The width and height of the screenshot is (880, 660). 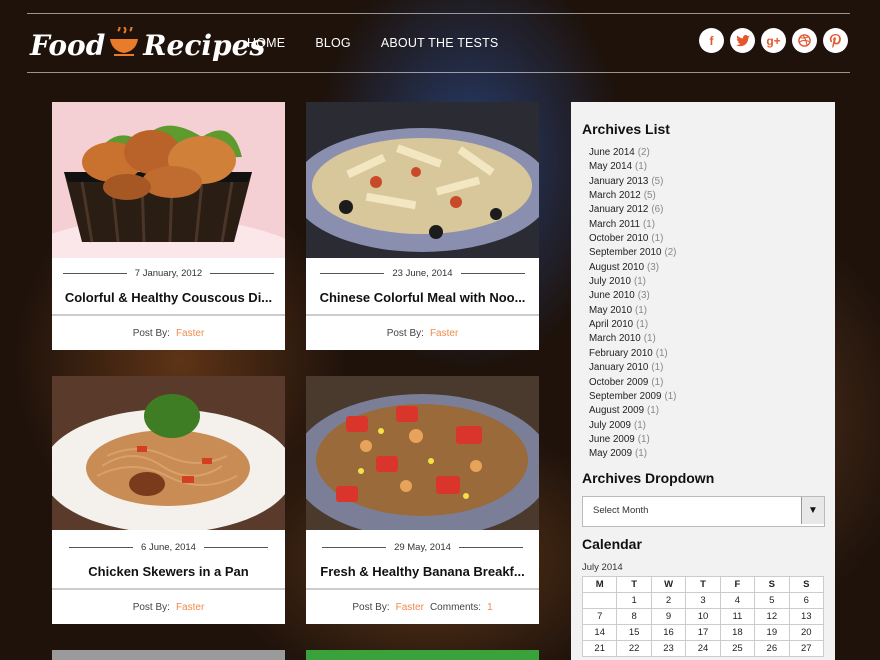 I want to click on archive-month-link: May 2009, so click(x=610, y=453).